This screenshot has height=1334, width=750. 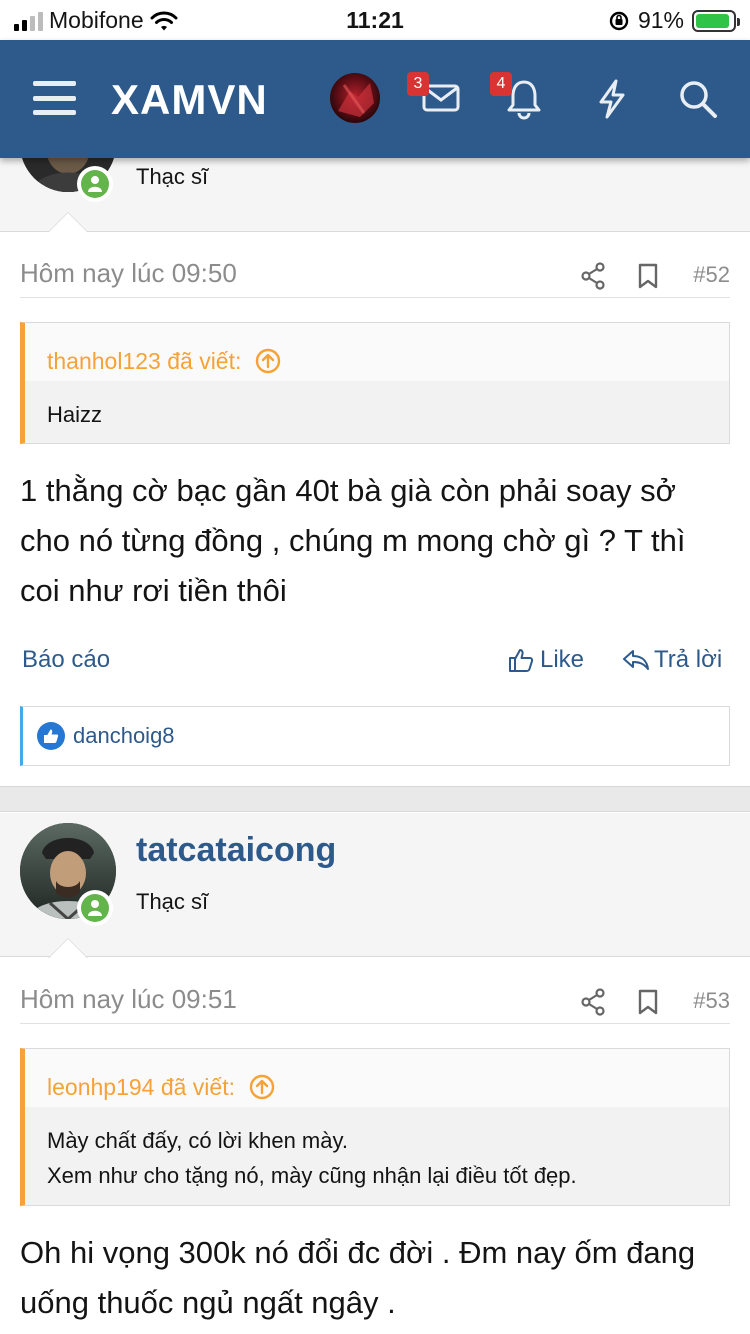 What do you see at coordinates (375, 164) in the screenshot?
I see `post-52-user-band: Thạc sĩ` at bounding box center [375, 164].